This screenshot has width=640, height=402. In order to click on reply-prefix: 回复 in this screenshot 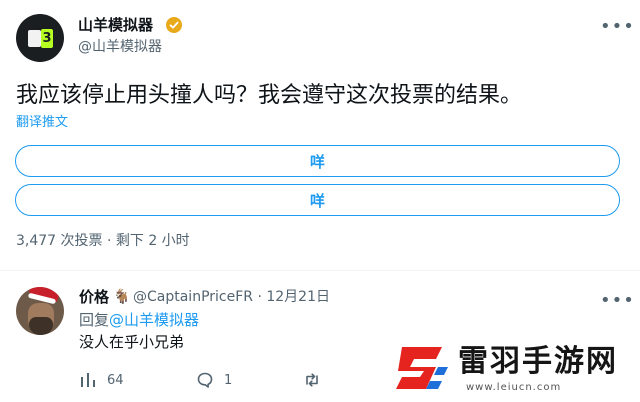, I will do `click(94, 320)`.